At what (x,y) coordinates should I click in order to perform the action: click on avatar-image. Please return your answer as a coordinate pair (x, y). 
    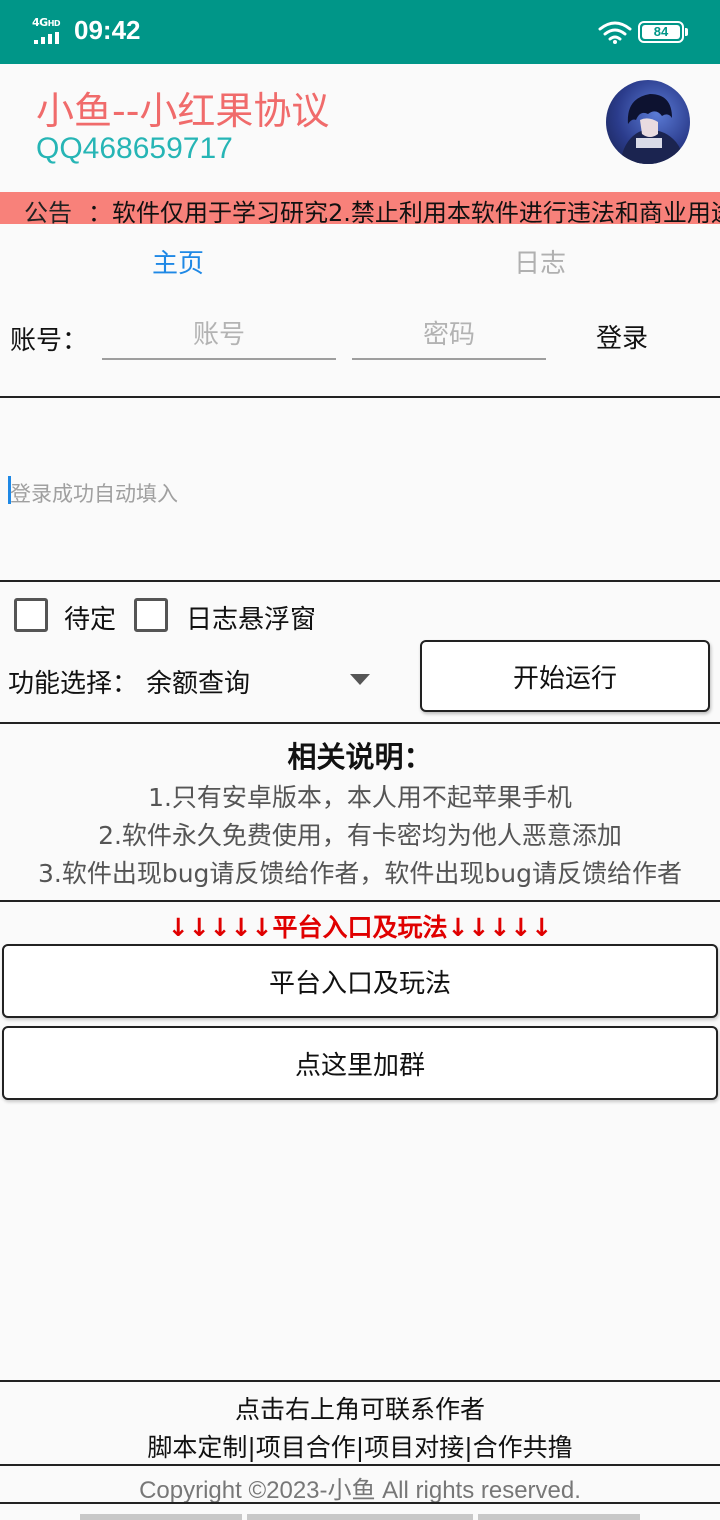
    Looking at the image, I should click on (651, 129).